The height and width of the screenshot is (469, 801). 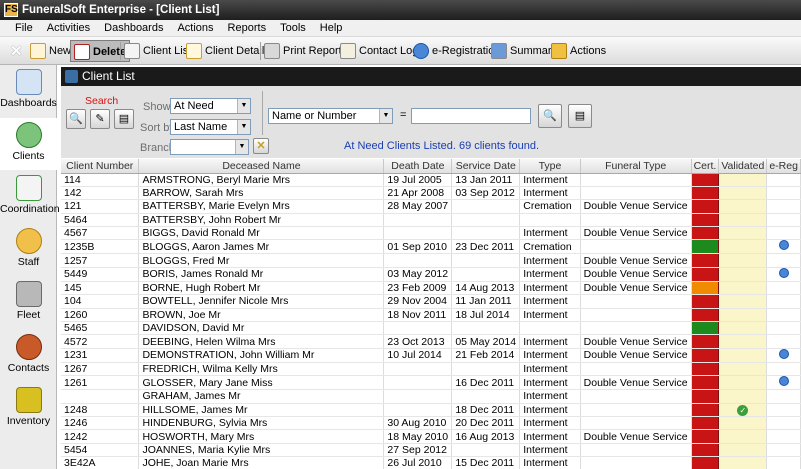 I want to click on sidebar-item-fleet: Fleet, so click(x=28, y=303).